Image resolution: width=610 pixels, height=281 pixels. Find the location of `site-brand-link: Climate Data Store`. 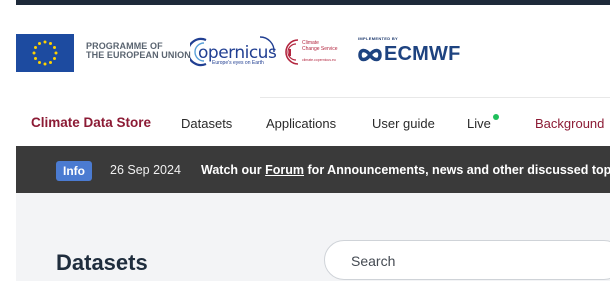

site-brand-link: Climate Data Store is located at coordinates (91, 122).